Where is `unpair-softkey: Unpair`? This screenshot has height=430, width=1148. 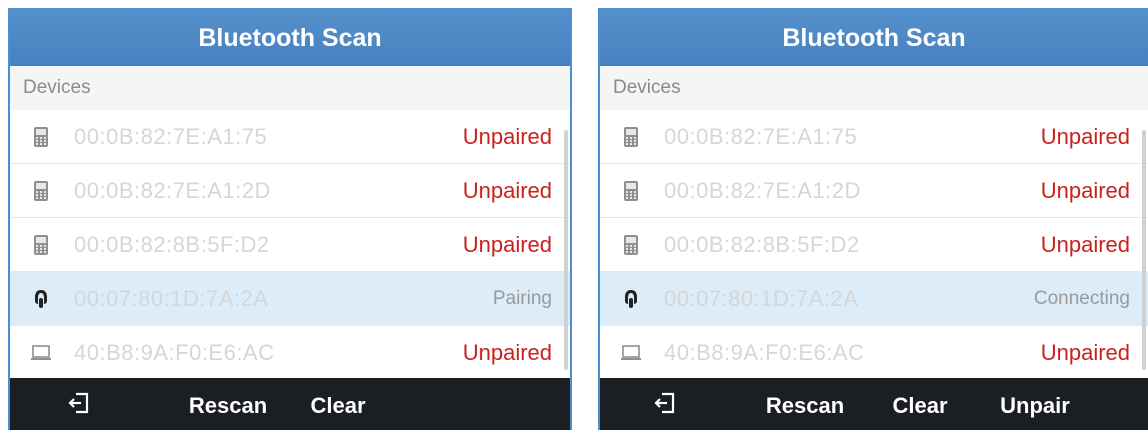
unpair-softkey: Unpair is located at coordinates (1035, 404).